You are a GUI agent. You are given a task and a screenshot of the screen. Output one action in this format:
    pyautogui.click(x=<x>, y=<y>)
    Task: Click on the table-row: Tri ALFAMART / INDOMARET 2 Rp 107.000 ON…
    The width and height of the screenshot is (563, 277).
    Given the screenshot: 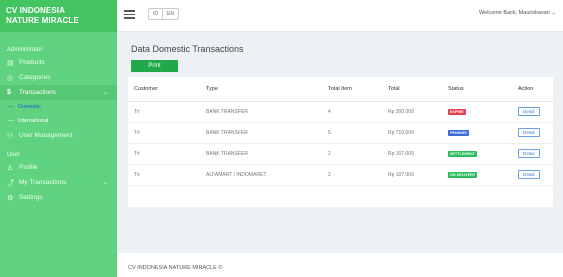 What is the action you would take?
    pyautogui.click(x=340, y=175)
    